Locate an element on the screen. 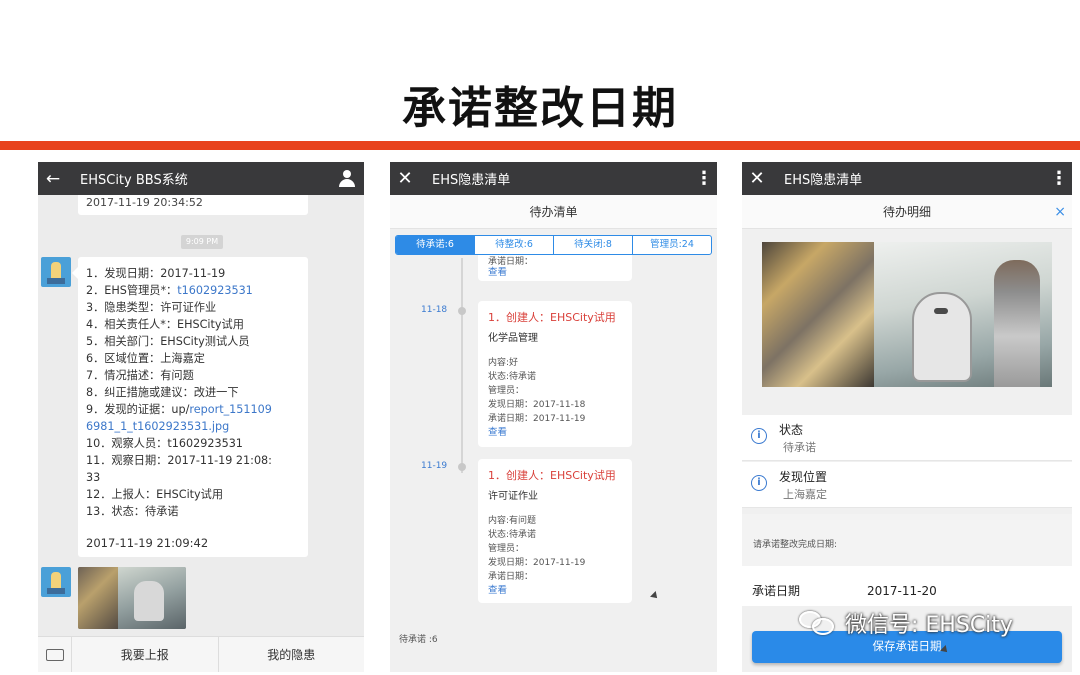 The height and width of the screenshot is (675, 1080). wechat-watermark: 微信号: EHSCity is located at coordinates (905, 623).